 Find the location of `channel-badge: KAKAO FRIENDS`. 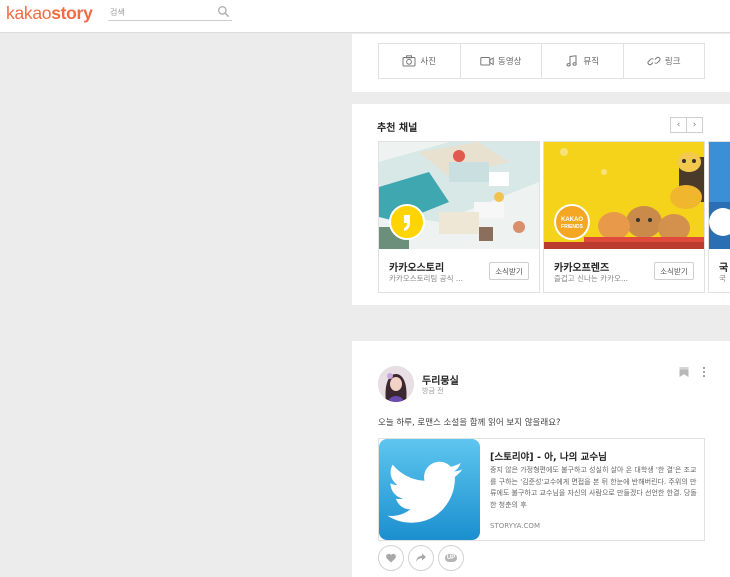

channel-badge: KAKAO FRIENDS is located at coordinates (572, 222).